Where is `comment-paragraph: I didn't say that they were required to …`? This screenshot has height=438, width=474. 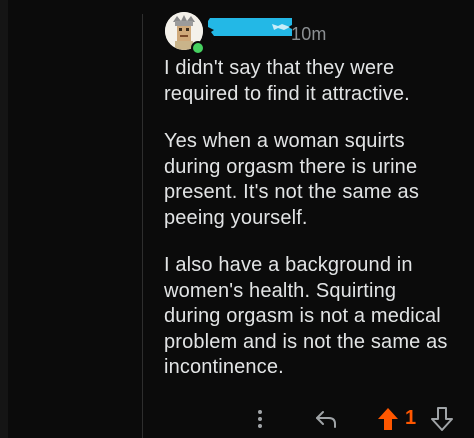
comment-paragraph: I didn't say that they were required to … is located at coordinates (287, 81).